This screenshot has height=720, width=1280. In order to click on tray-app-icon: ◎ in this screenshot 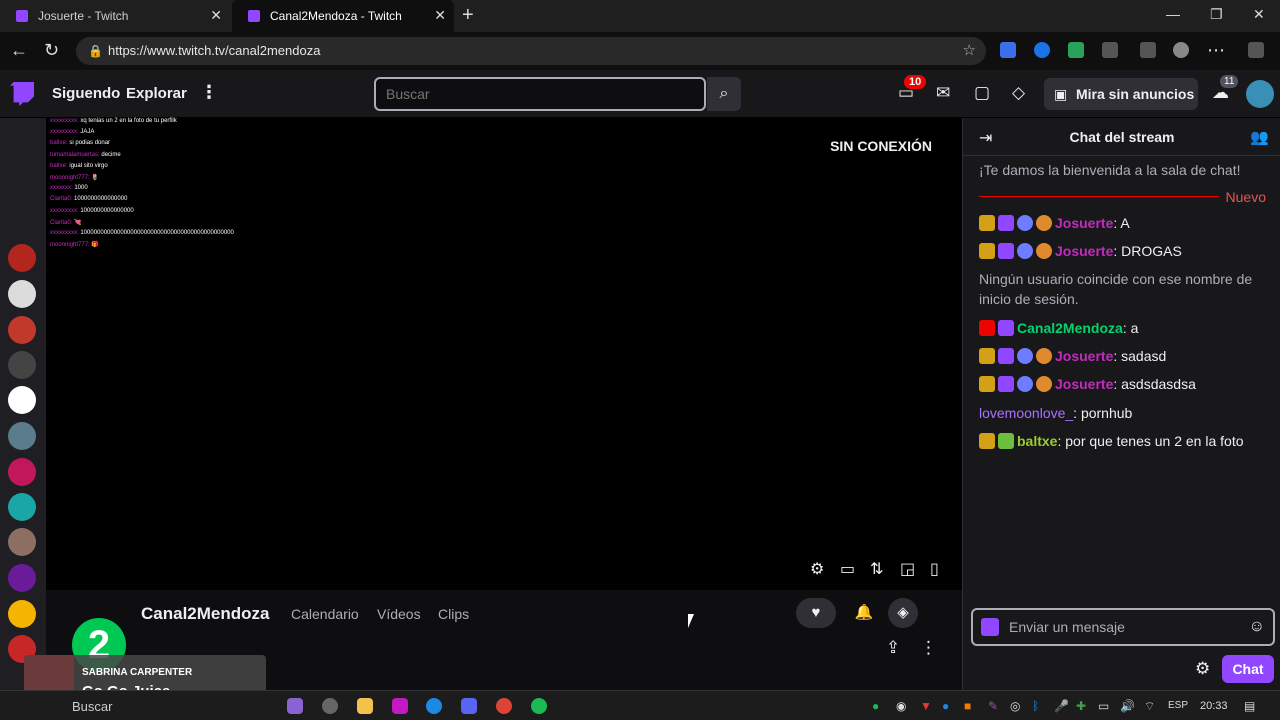, I will do `click(1015, 706)`.